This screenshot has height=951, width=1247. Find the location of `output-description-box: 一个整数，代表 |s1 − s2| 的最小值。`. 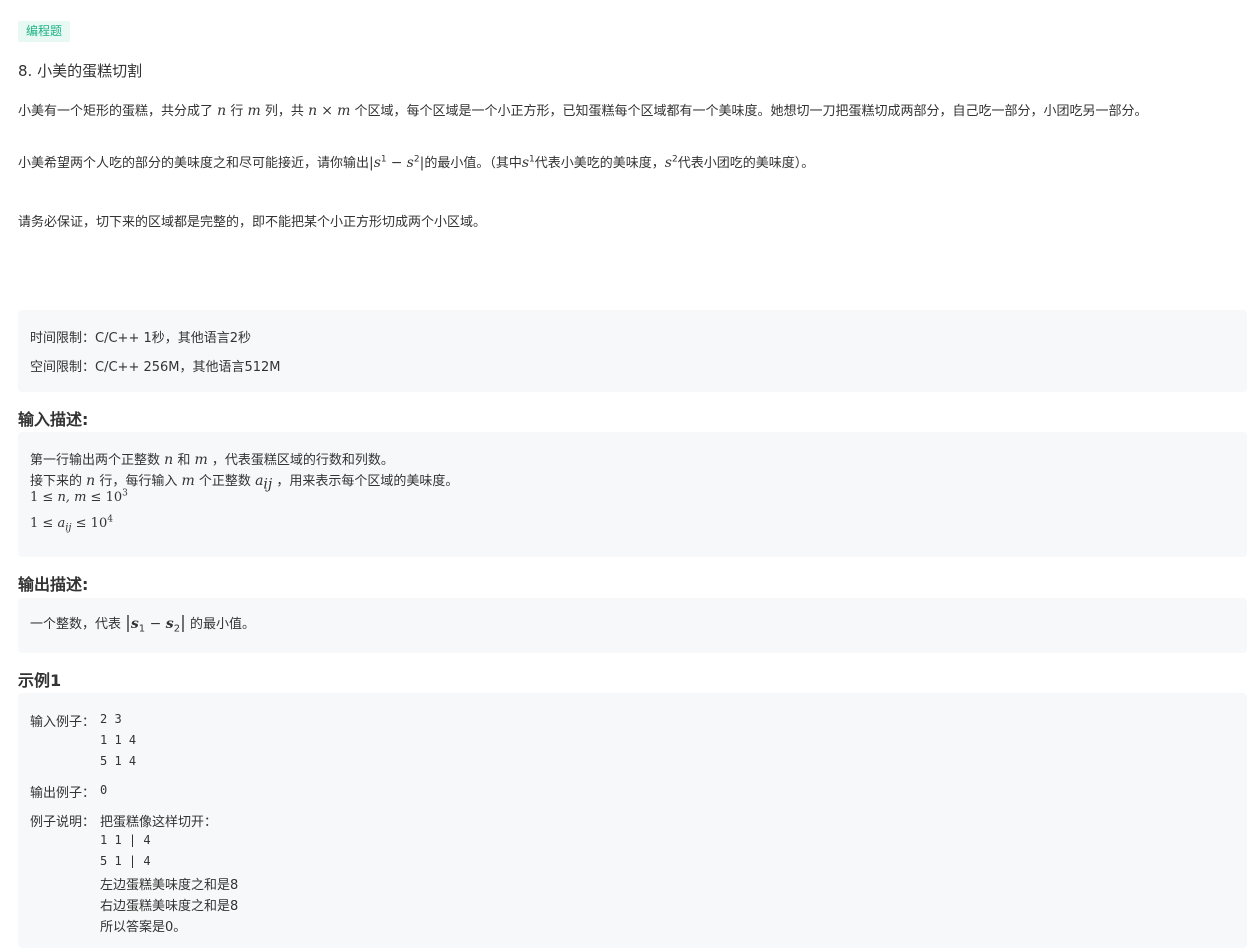

output-description-box: 一个整数，代表 |s1 − s2| 的最小值。 is located at coordinates (632, 625).